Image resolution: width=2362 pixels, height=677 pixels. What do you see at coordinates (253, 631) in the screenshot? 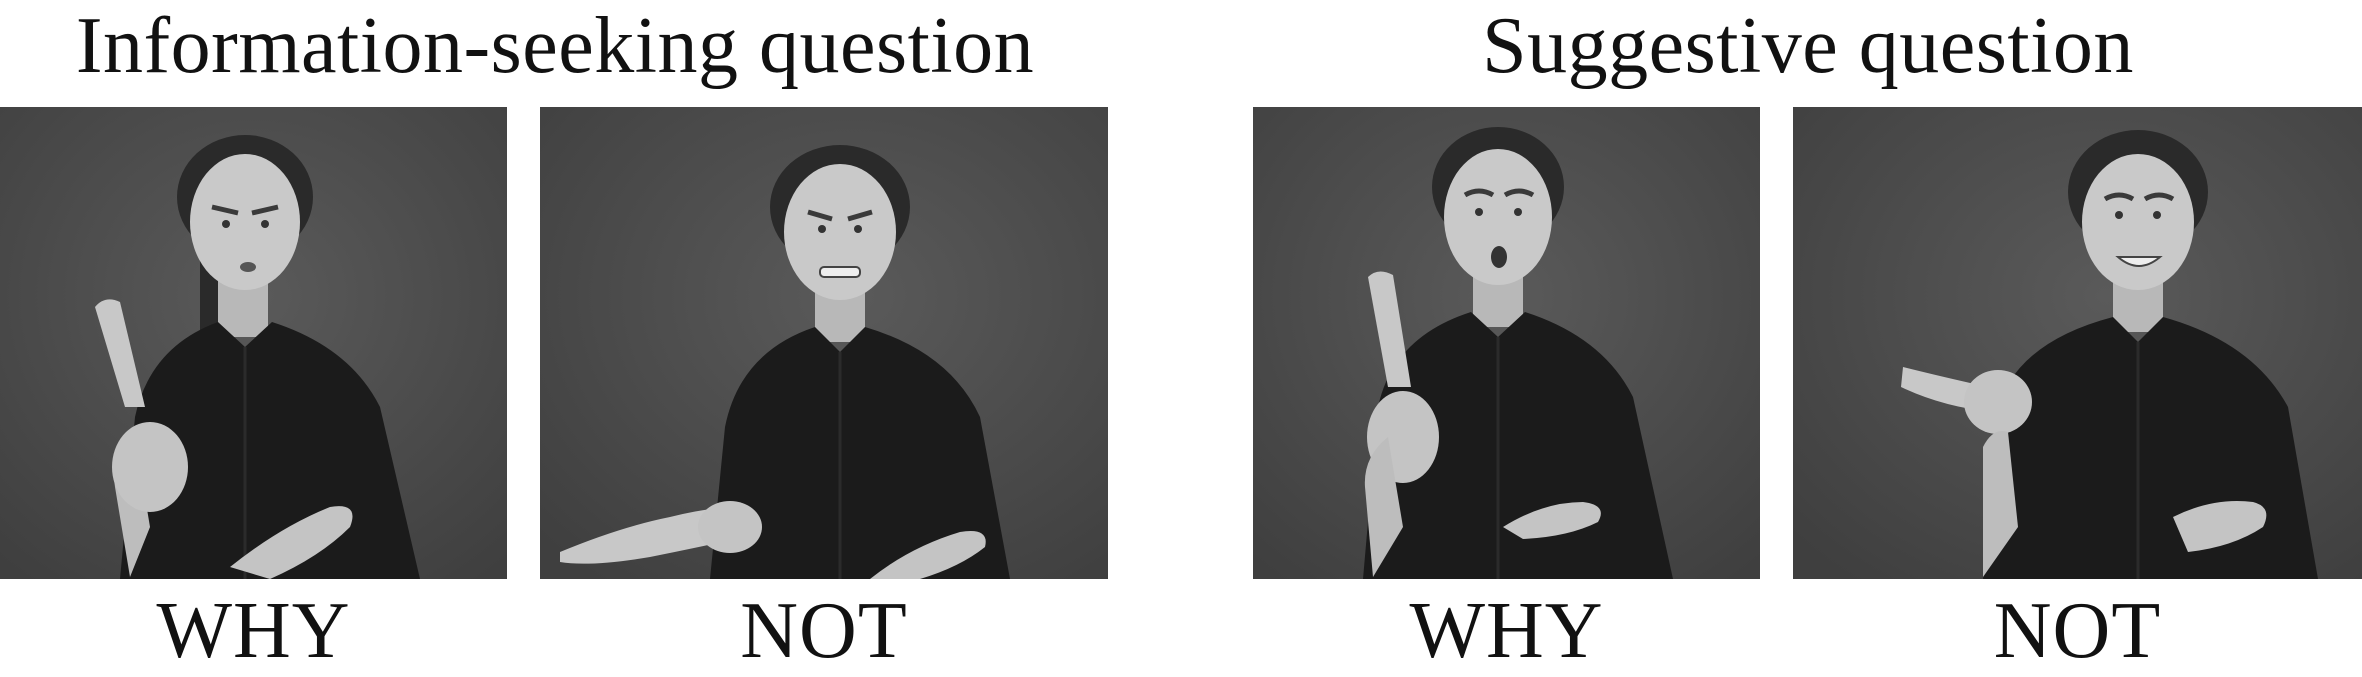
I see `sign-label-why-information-seeking: WHY` at bounding box center [253, 631].